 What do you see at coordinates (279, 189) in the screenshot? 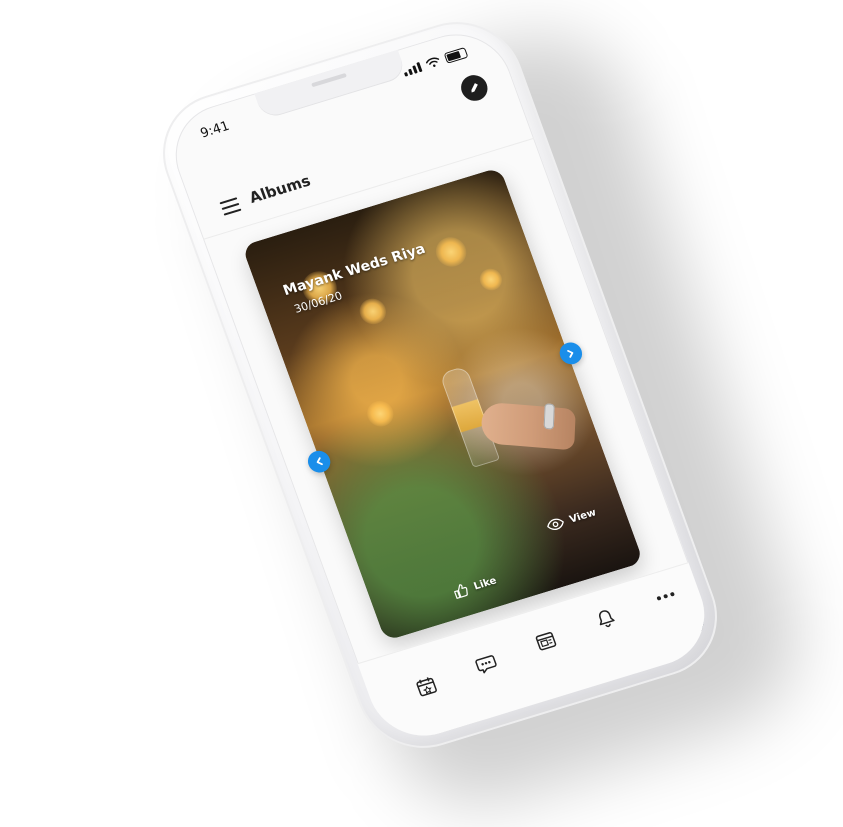
I see `page-title: Albums` at bounding box center [279, 189].